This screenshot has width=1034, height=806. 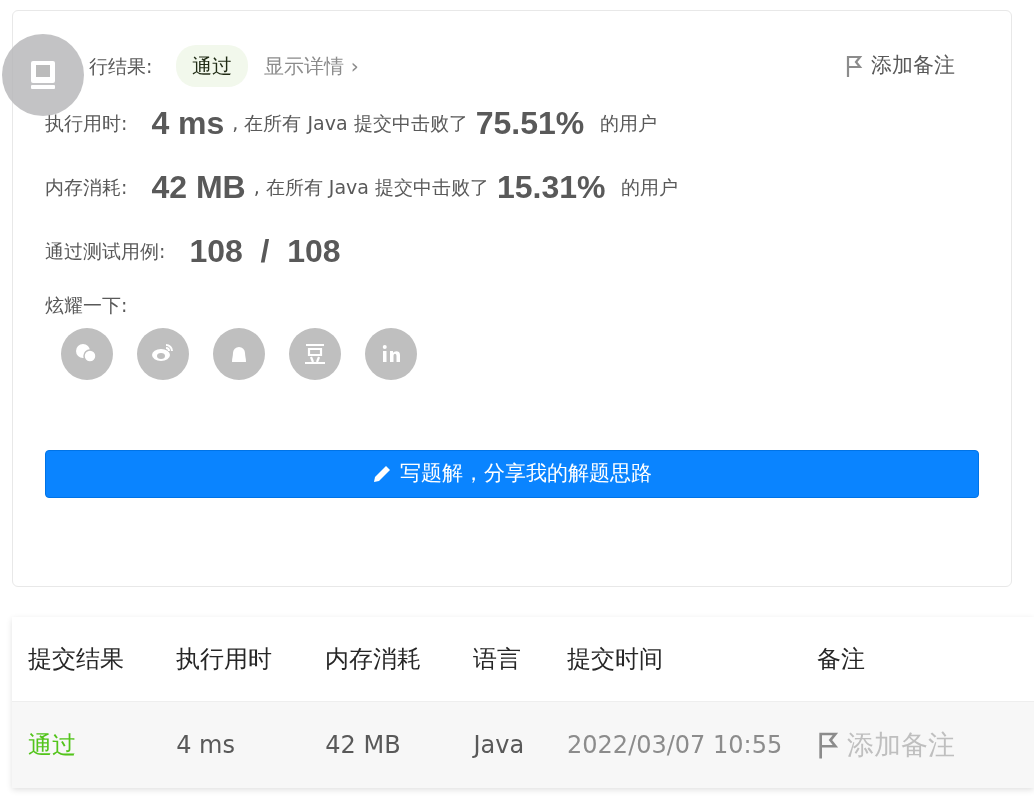 What do you see at coordinates (212, 66) in the screenshot?
I see `status-badge: 通过` at bounding box center [212, 66].